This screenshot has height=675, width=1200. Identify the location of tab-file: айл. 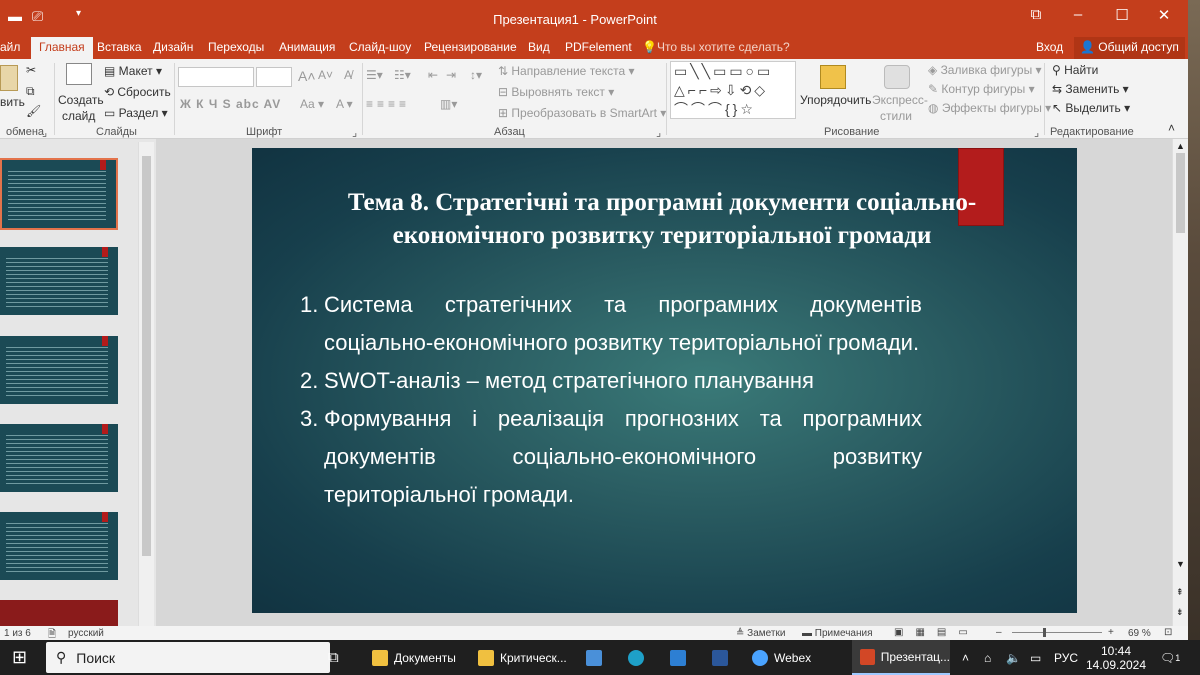
(10, 47).